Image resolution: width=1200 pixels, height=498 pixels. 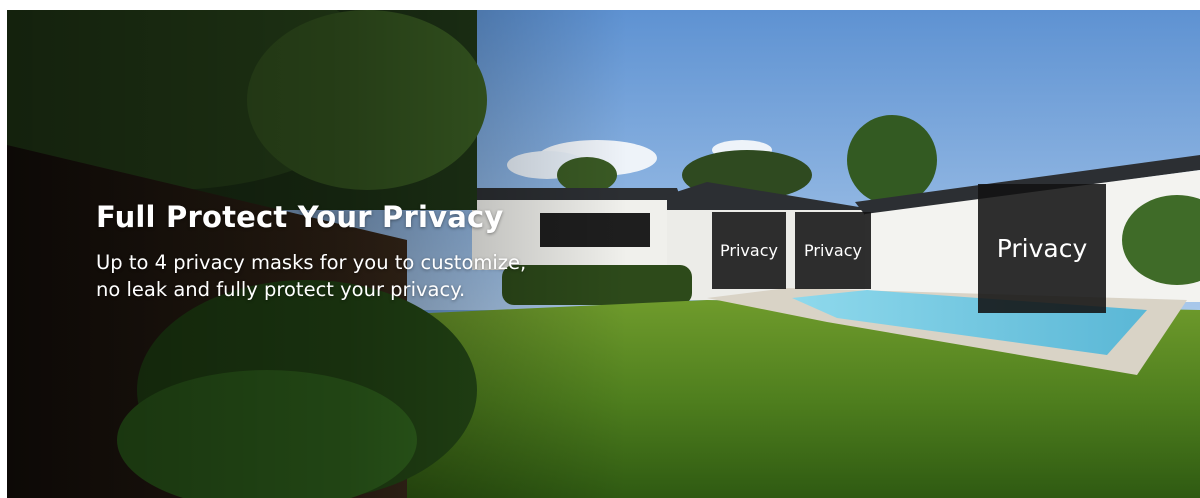 I want to click on privacy-mask-2: Privacy, so click(x=833, y=250).